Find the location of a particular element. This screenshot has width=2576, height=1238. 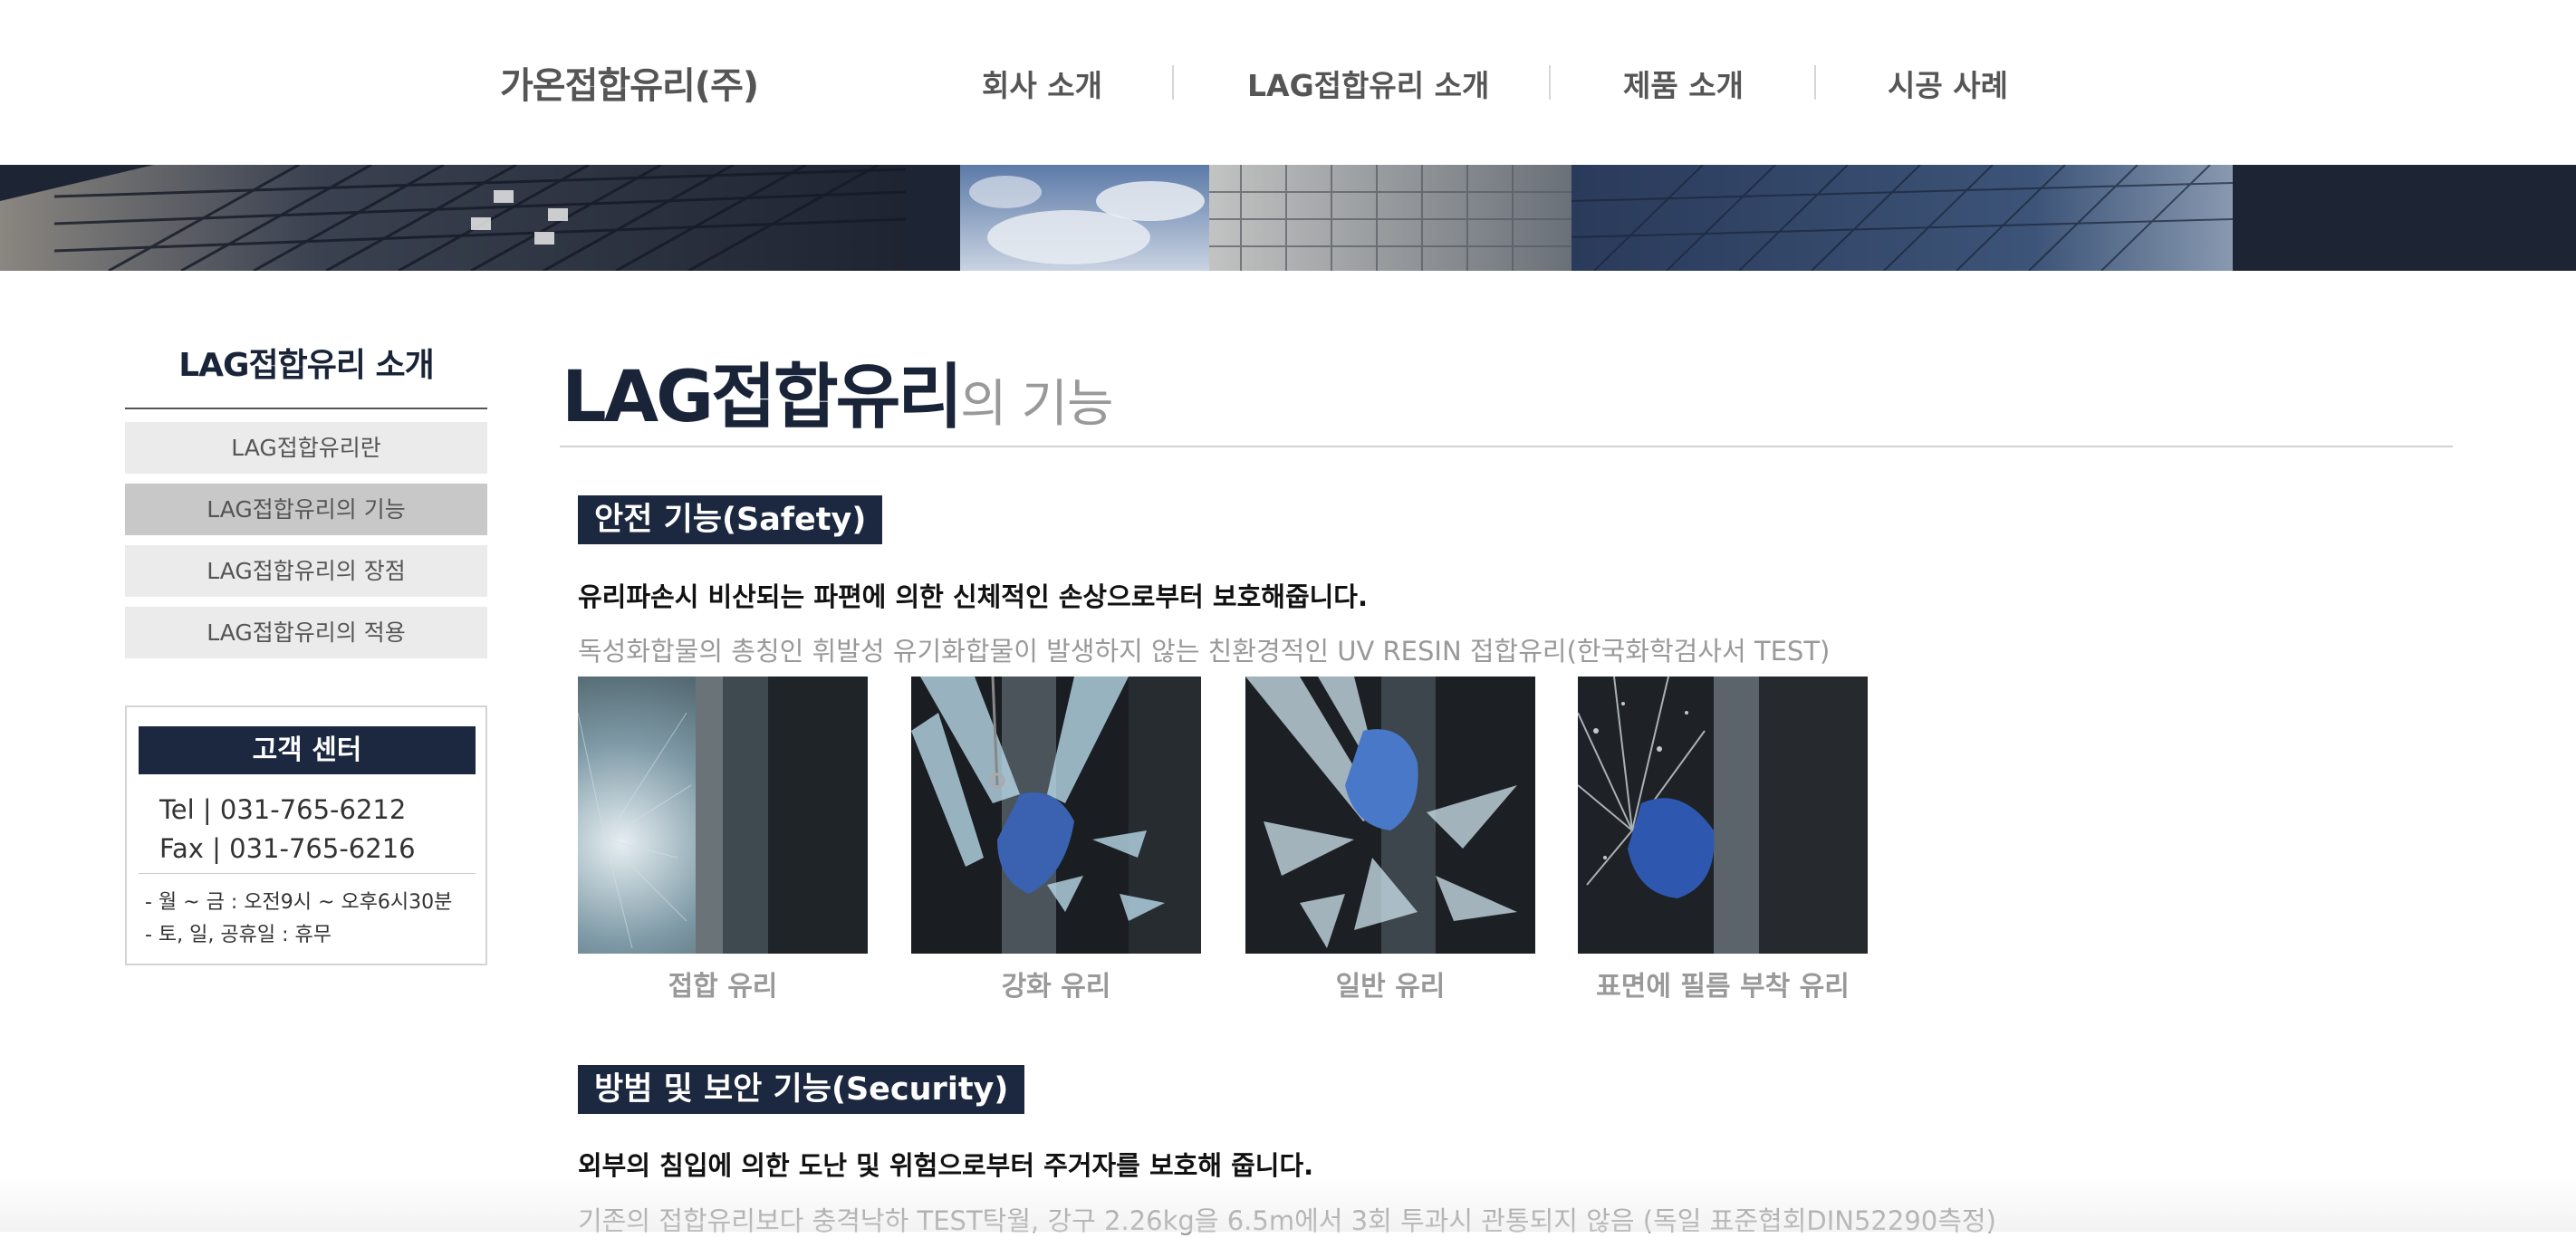

photo-caption-laminated: 접합 유리 is located at coordinates (723, 987).